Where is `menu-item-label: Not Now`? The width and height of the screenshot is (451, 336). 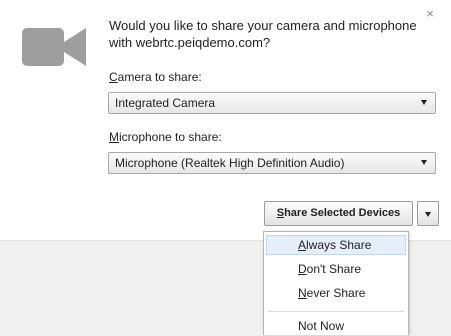
menu-item-label: Not Now is located at coordinates (321, 326).